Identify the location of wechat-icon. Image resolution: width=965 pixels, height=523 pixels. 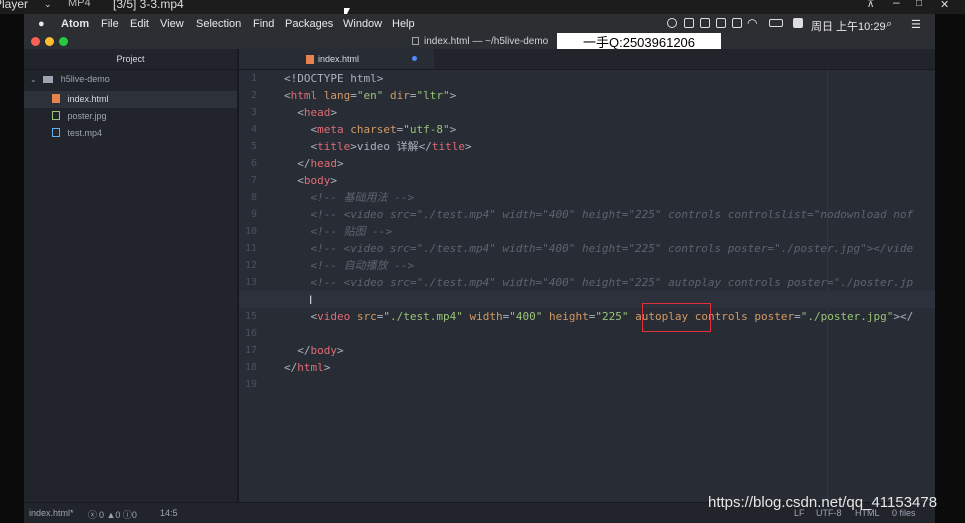
(689, 23).